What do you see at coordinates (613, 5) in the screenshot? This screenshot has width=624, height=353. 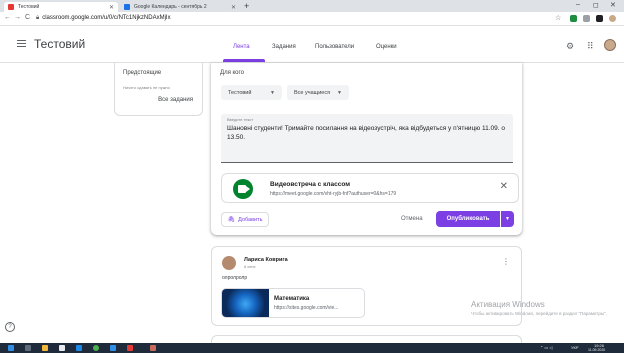 I see `window-close-icon: ✕` at bounding box center [613, 5].